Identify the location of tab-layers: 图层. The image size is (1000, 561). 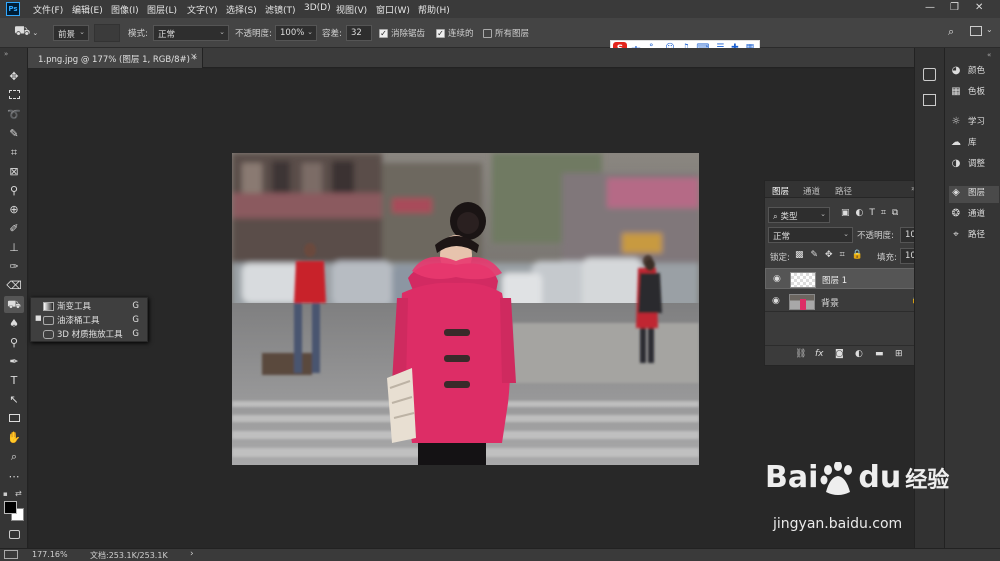
(780, 191).